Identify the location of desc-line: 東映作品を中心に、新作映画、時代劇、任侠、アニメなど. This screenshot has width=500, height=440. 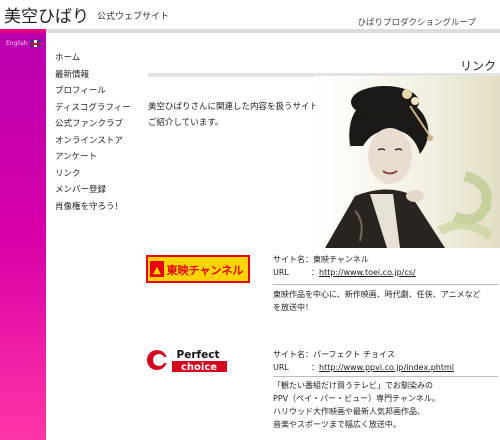
(377, 294).